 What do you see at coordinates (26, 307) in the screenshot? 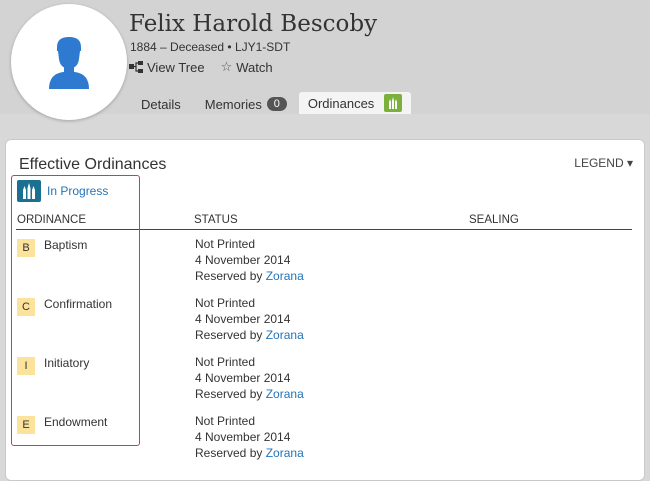
I see `ordinance-letter-badge: C` at bounding box center [26, 307].